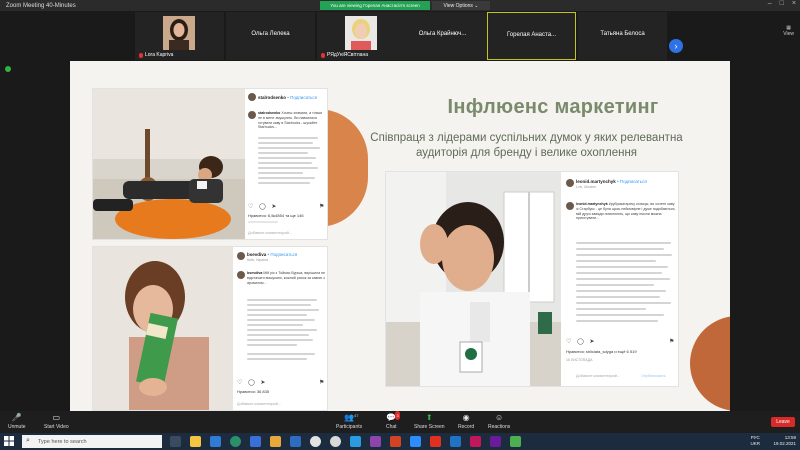 This screenshot has height=450, width=800. What do you see at coordinates (235, 441) in the screenshot?
I see `edge-icon` at bounding box center [235, 441].